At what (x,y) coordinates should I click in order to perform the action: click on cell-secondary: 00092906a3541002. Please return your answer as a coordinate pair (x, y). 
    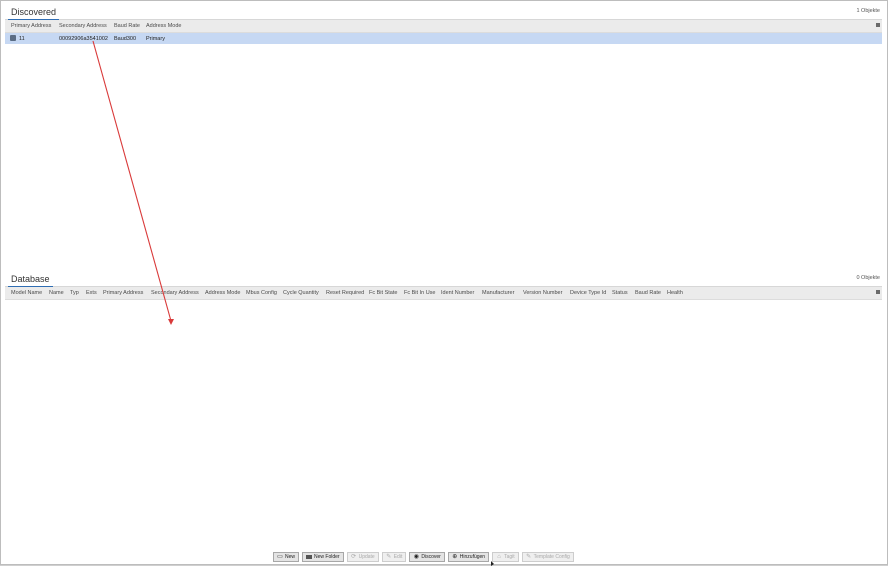
    Looking at the image, I should click on (83, 39).